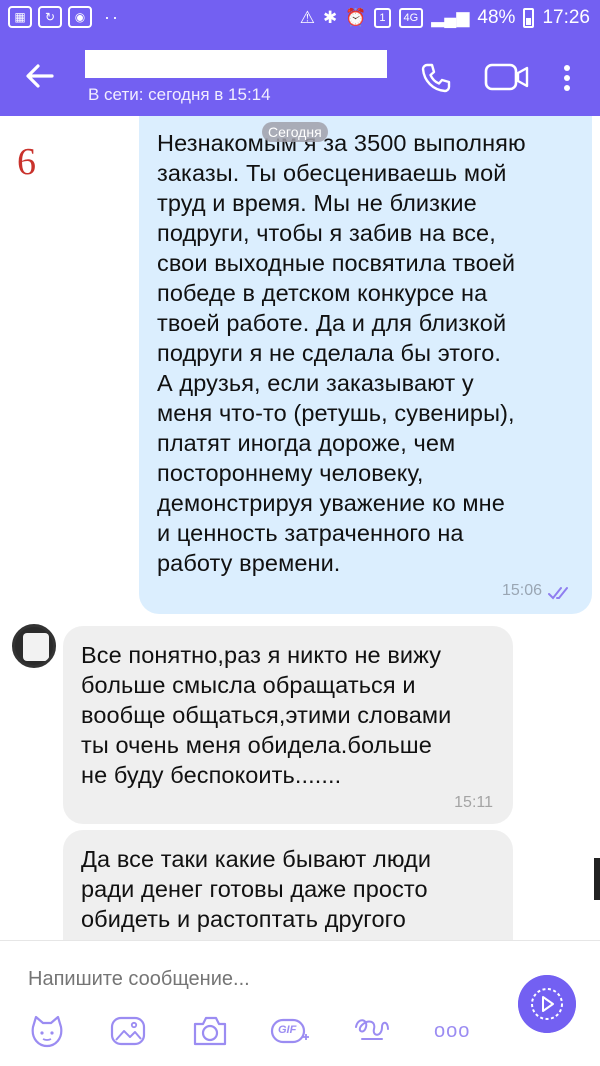  Describe the element at coordinates (80, 17) in the screenshot. I see `app-notification-icon: ◉` at that location.